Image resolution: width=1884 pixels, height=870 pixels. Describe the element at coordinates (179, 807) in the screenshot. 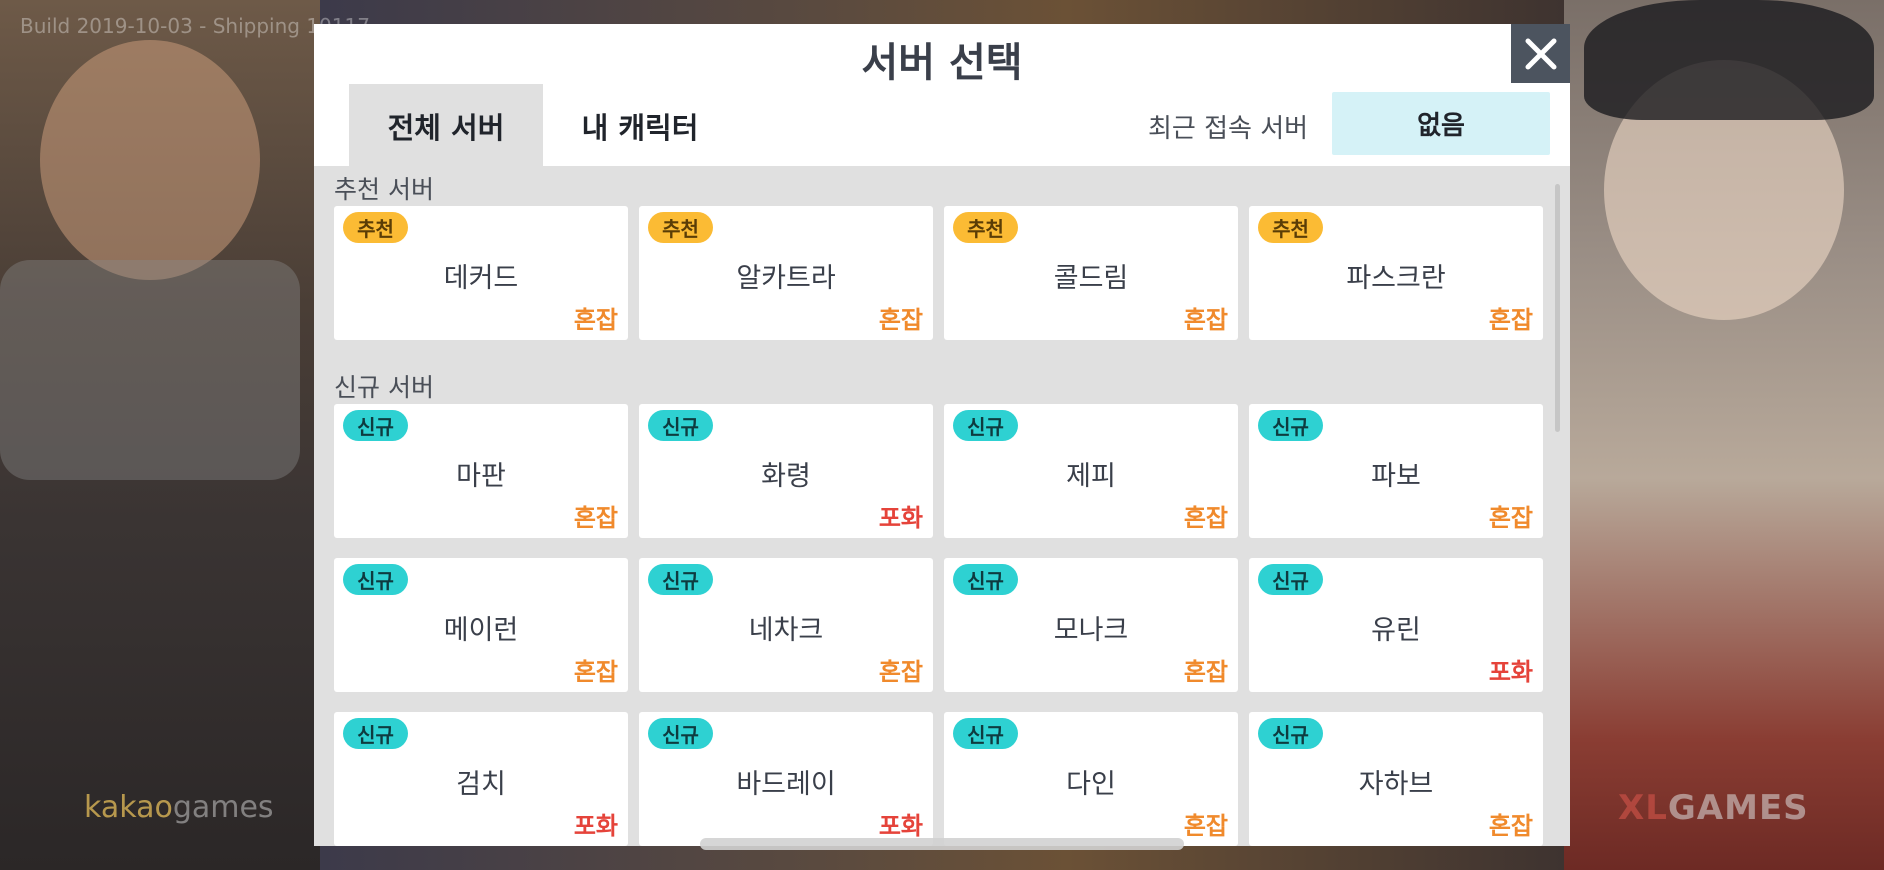

I see `kakaogames-logo: kakaogames` at that location.